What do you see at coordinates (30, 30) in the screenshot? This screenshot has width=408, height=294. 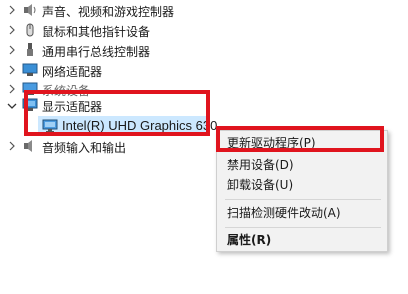 I see `mouse-icon` at bounding box center [30, 30].